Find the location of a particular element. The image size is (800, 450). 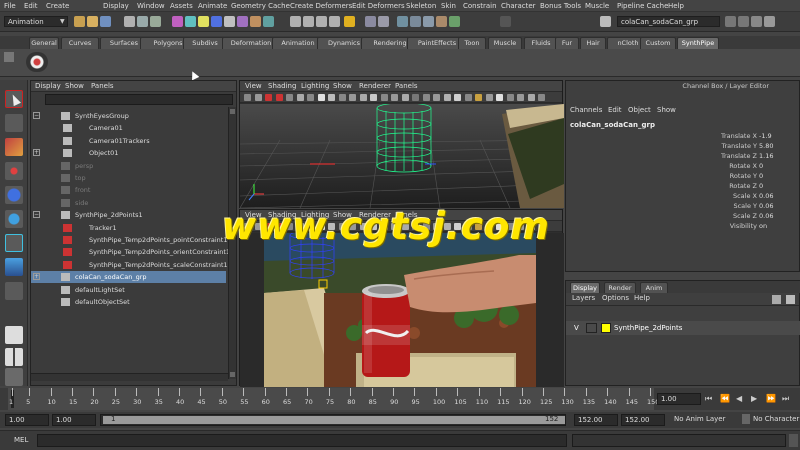

select-object-icon is located at coordinates (142, 21).